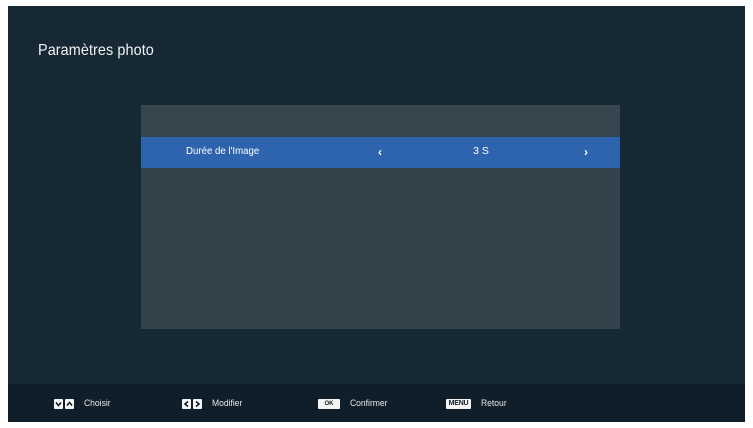 The width and height of the screenshot is (753, 428). Describe the element at coordinates (97, 403) in the screenshot. I see `hint-label: Choisir` at that location.